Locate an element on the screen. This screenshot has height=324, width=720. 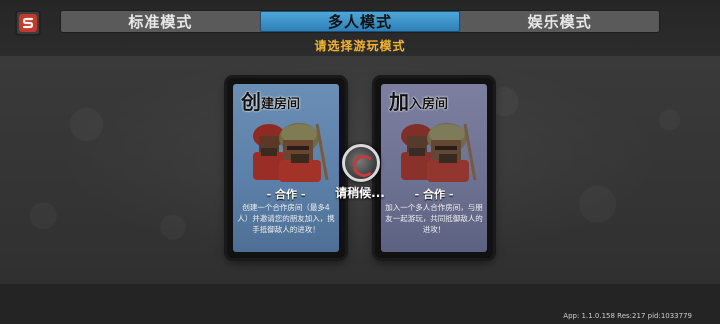
create-room-mode-tag: - 合作 - is located at coordinates (286, 194).